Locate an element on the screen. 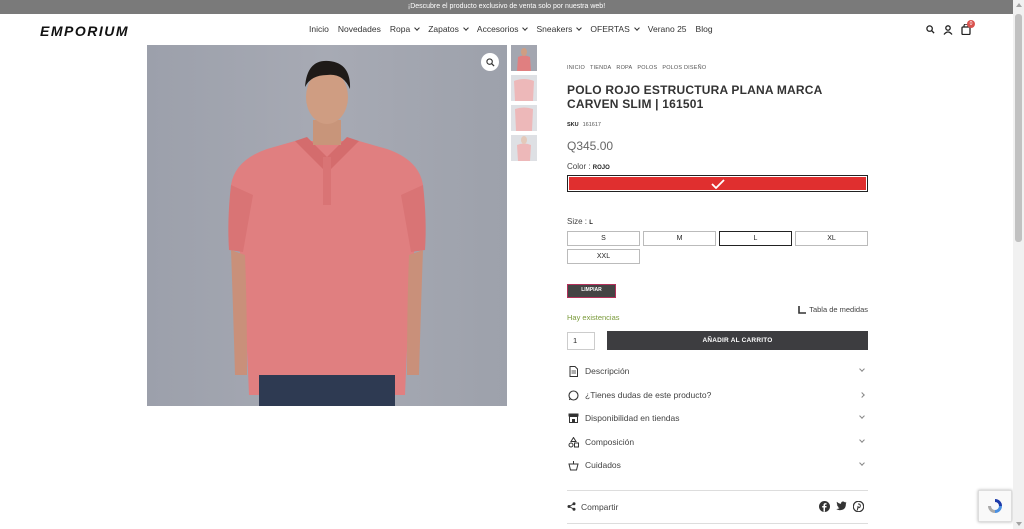 The image size is (1024, 529). breadcrumb-link: ROPA is located at coordinates (624, 68).